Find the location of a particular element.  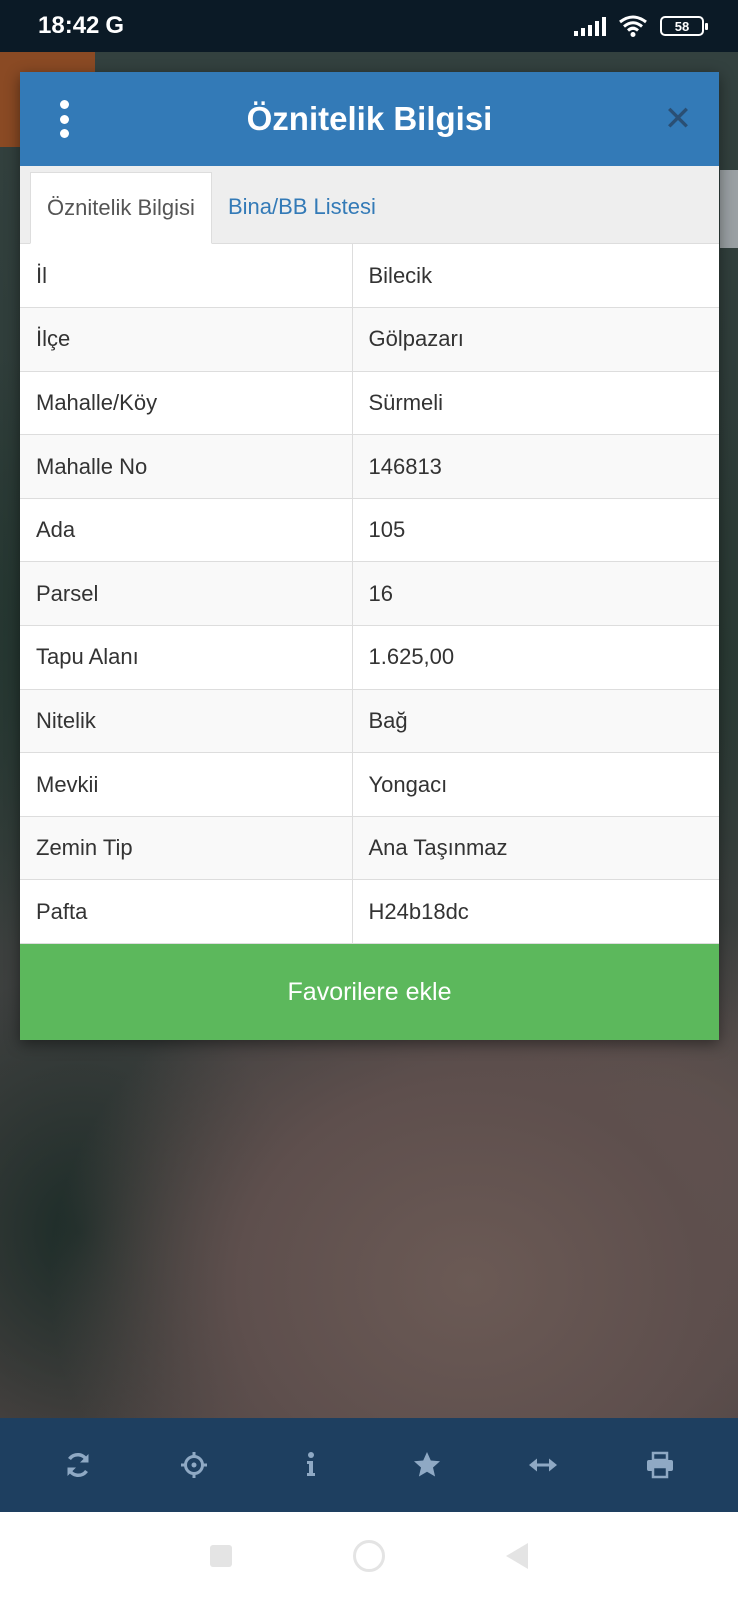

print-icon is located at coordinates (659, 1465).